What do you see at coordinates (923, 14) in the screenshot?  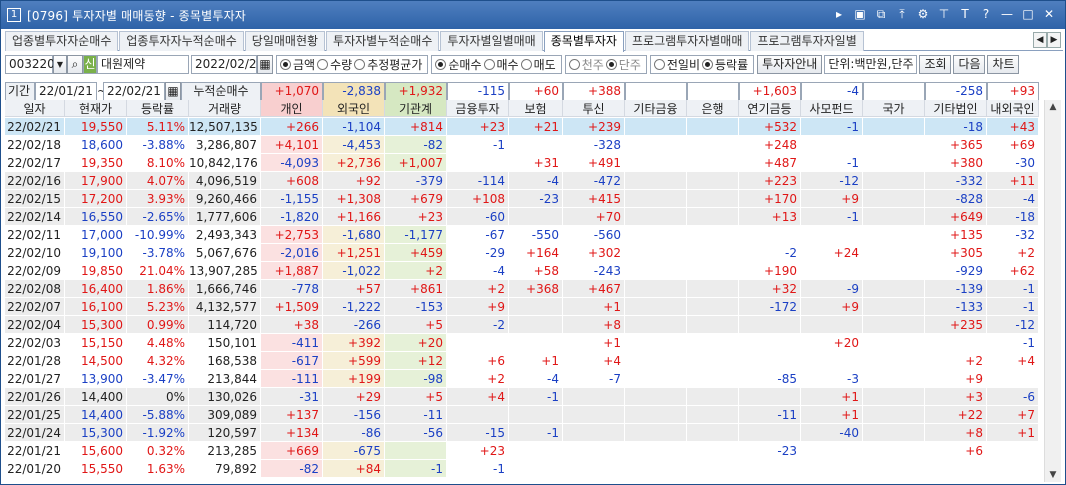 I see `settings-icon: ⚙` at bounding box center [923, 14].